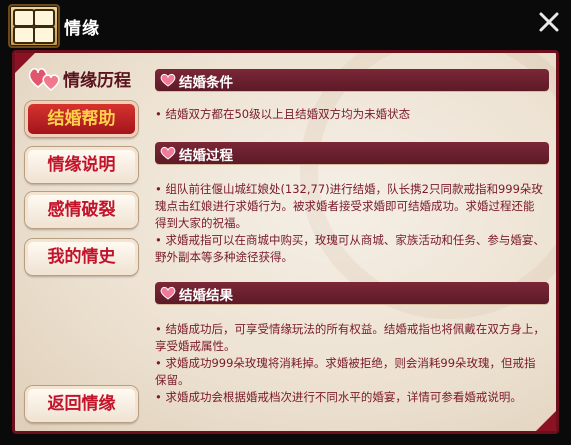  What do you see at coordinates (338, 397) in the screenshot?
I see `section-line: • 求婚成功会根据婚戒档次进行不同水平的婚宴，详情可参看婚戒说明。` at bounding box center [338, 397].